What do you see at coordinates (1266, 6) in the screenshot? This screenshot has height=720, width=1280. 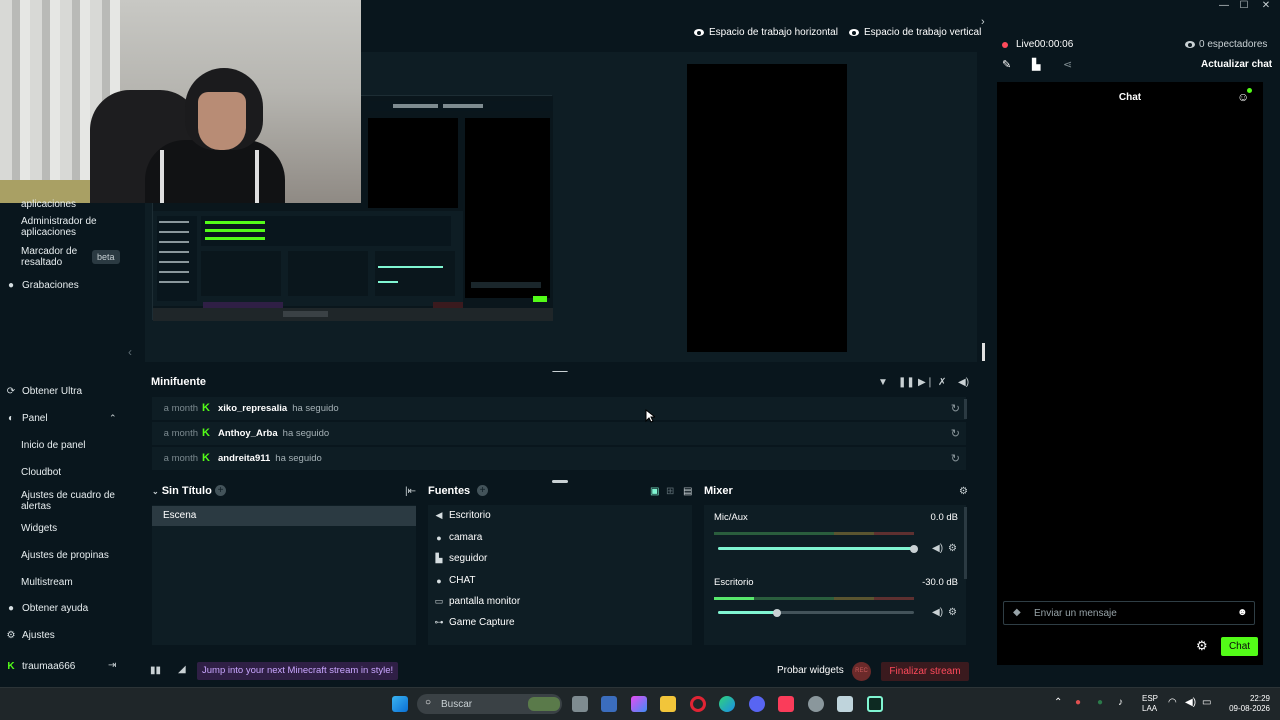 I see `close-button: ✕` at bounding box center [1266, 6].